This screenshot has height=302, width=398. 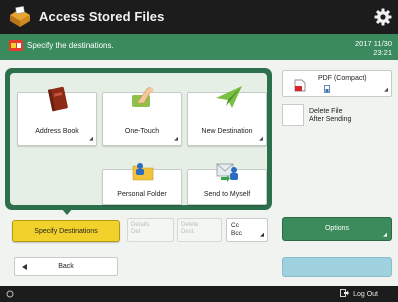 I want to click on send-to-myself-icon, so click(x=227, y=172).